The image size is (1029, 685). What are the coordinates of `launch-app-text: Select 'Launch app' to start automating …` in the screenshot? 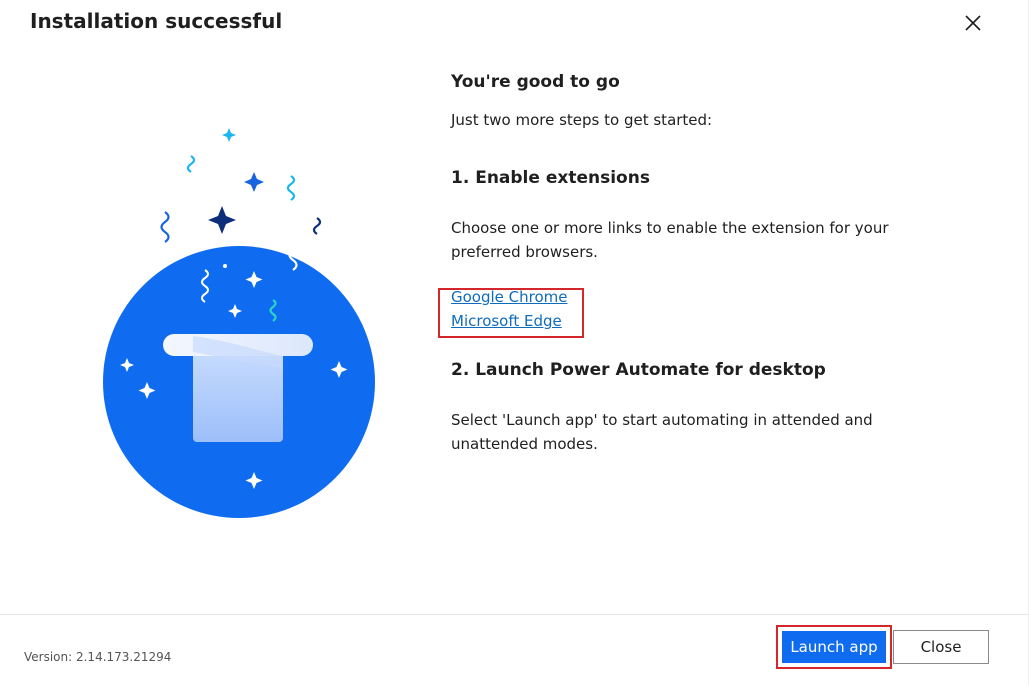 It's located at (662, 432).